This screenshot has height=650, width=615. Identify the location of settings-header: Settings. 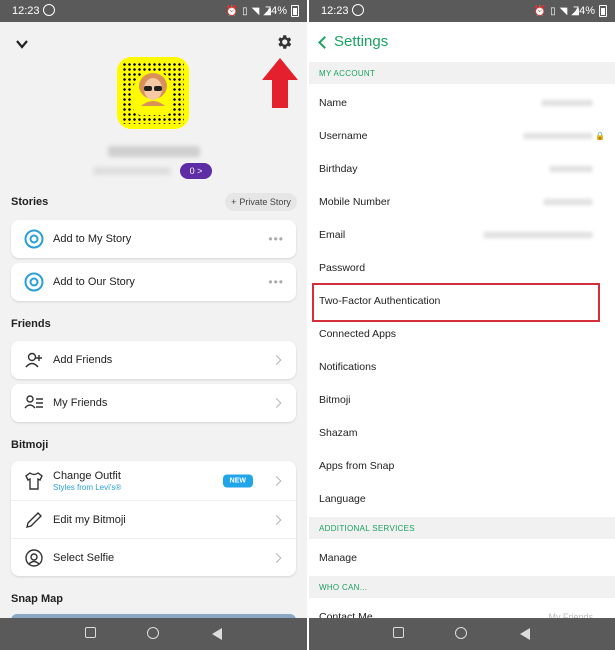
(462, 42).